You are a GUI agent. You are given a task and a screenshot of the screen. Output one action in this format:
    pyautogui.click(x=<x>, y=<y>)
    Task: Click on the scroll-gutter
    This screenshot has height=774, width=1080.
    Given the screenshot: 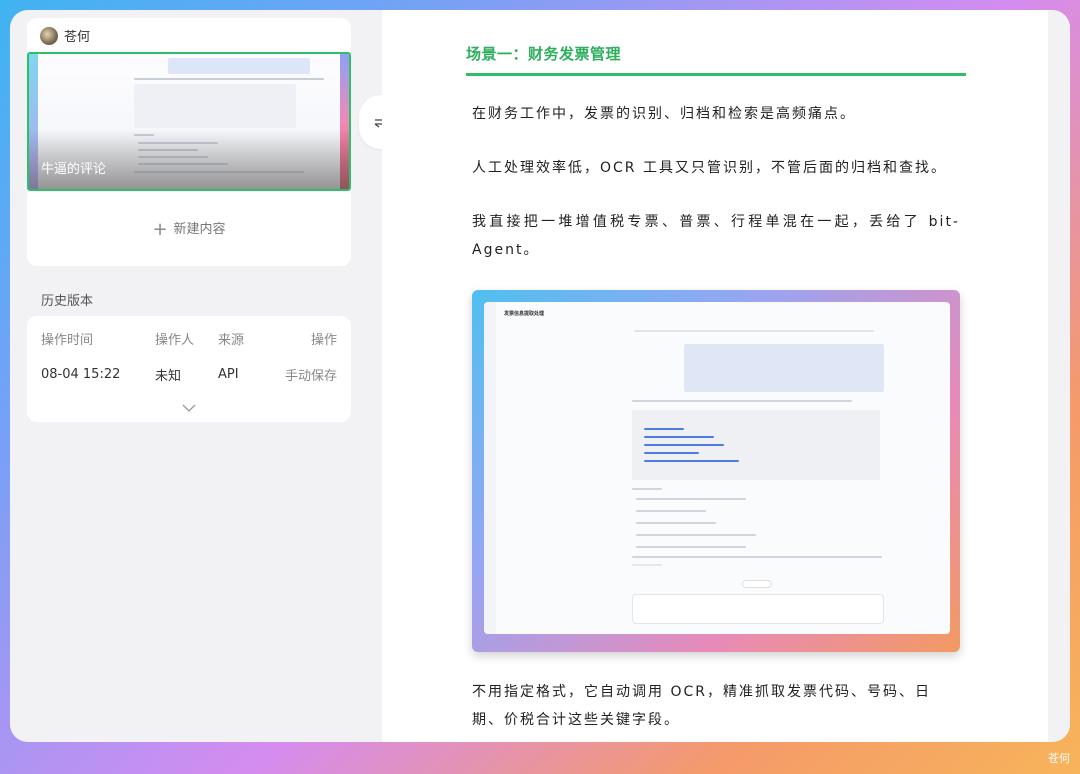 What is the action you would take?
    pyautogui.click(x=1059, y=376)
    